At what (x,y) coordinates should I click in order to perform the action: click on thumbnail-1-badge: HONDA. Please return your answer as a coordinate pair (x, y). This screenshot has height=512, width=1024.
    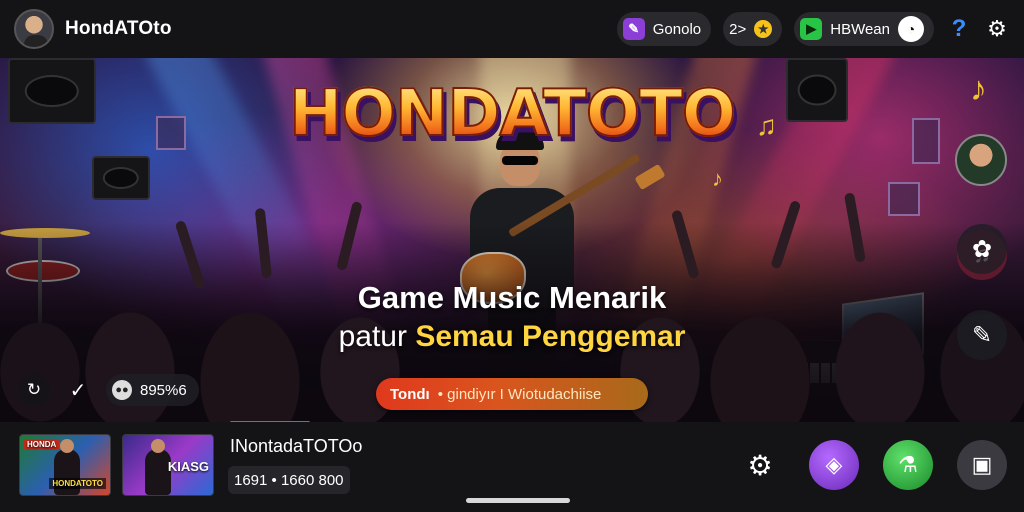
    Looking at the image, I should click on (42, 444).